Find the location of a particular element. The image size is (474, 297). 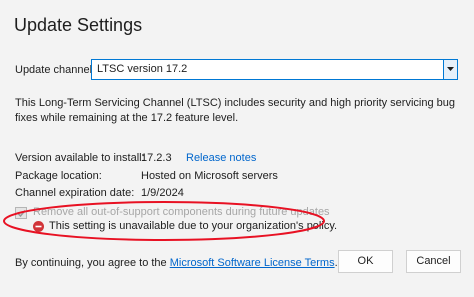

package-location-value: Hosted on Microsoft servers is located at coordinates (209, 176).